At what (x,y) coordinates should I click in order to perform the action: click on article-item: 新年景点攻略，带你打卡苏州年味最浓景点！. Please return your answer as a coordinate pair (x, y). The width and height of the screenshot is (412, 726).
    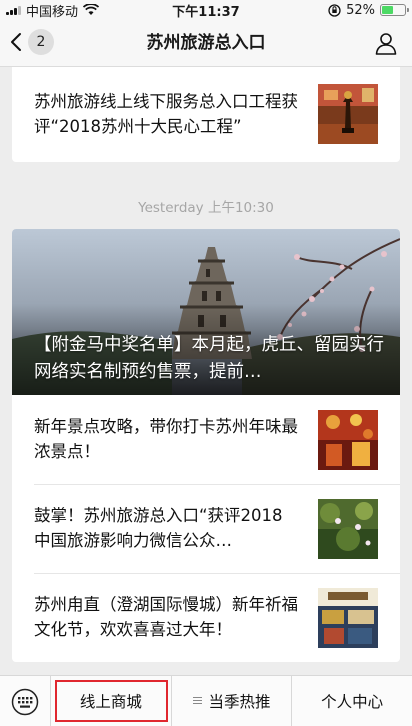
    Looking at the image, I should click on (206, 439).